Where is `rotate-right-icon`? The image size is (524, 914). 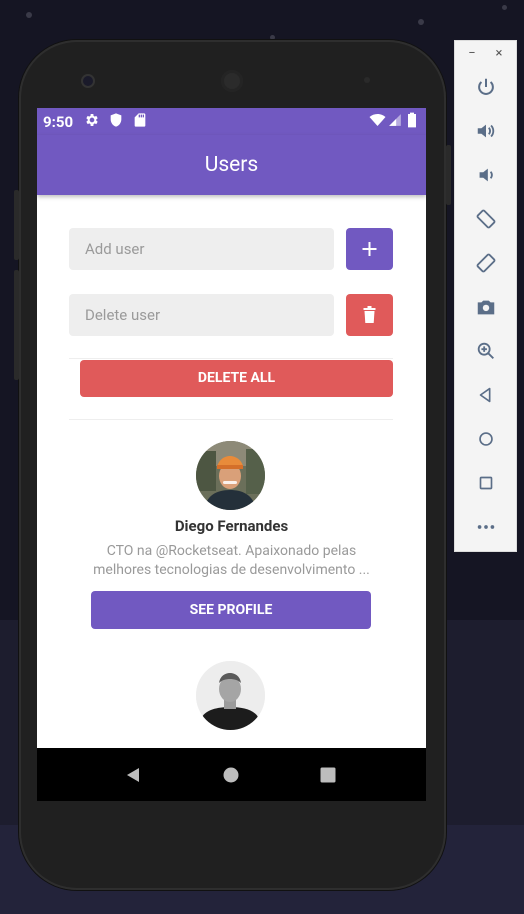
rotate-right-icon is located at coordinates (486, 263).